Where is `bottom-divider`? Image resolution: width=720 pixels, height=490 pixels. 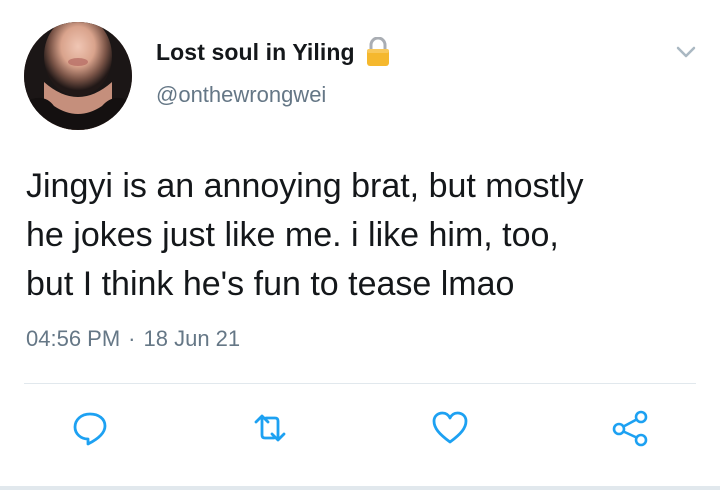
bottom-divider is located at coordinates (360, 488).